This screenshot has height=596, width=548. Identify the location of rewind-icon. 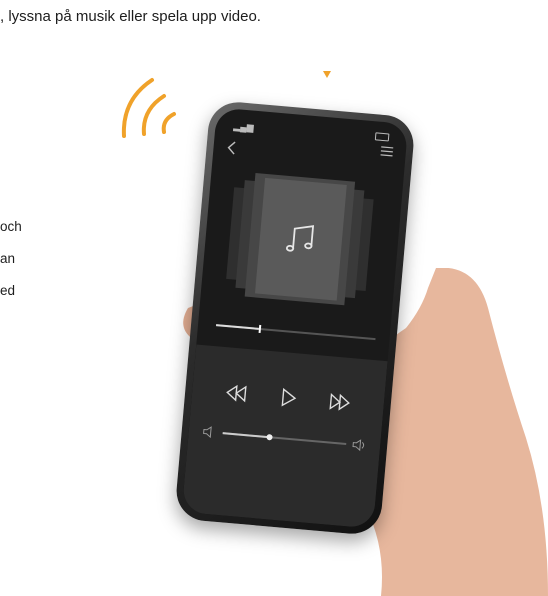
(236, 393).